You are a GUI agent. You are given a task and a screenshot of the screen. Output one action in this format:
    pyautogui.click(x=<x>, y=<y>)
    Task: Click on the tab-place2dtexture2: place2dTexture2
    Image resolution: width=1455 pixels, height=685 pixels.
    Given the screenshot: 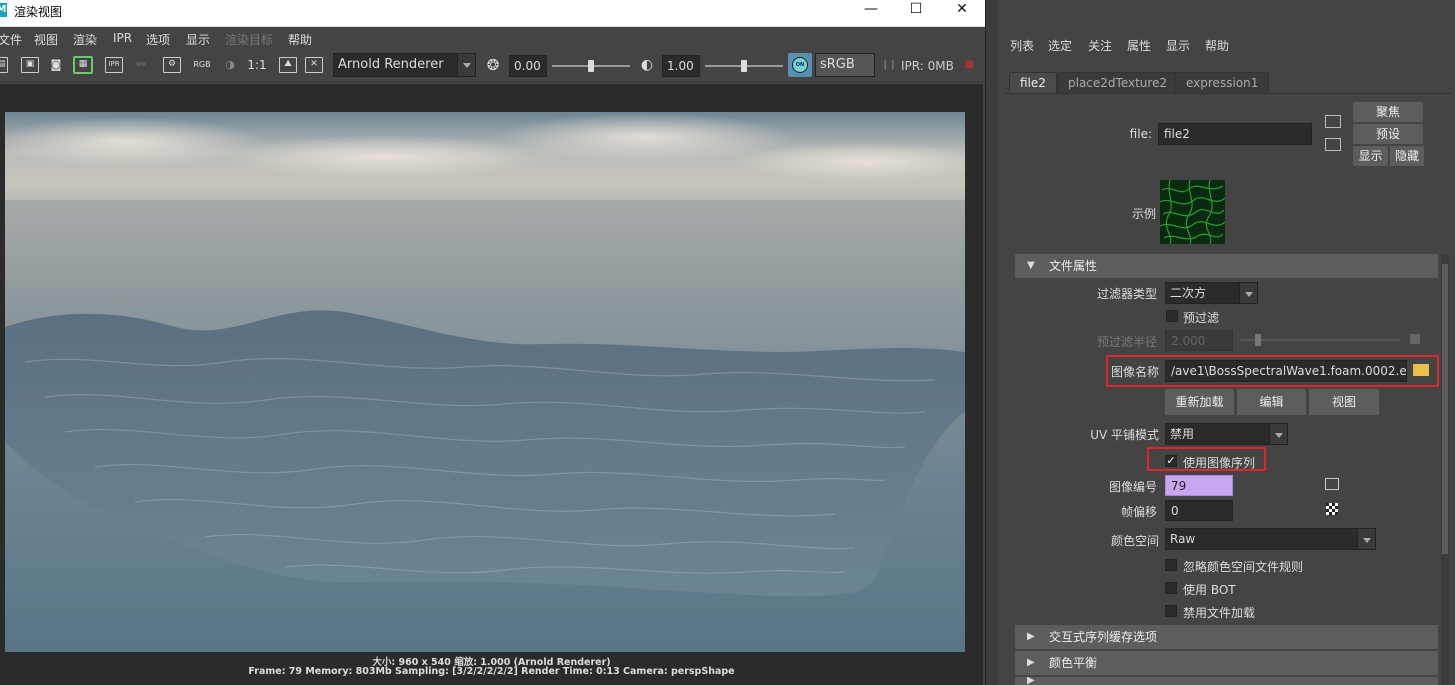 What is the action you would take?
    pyautogui.click(x=1118, y=82)
    